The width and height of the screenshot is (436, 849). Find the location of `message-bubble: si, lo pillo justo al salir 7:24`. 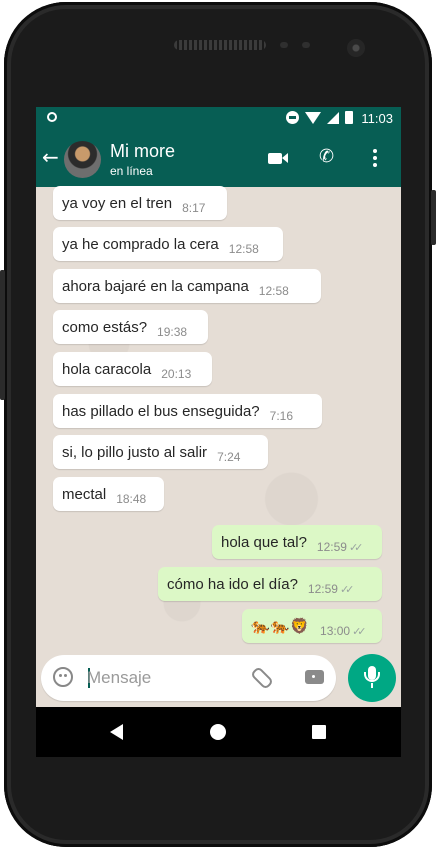

message-bubble: si, lo pillo justo al salir 7:24 is located at coordinates (160, 452).